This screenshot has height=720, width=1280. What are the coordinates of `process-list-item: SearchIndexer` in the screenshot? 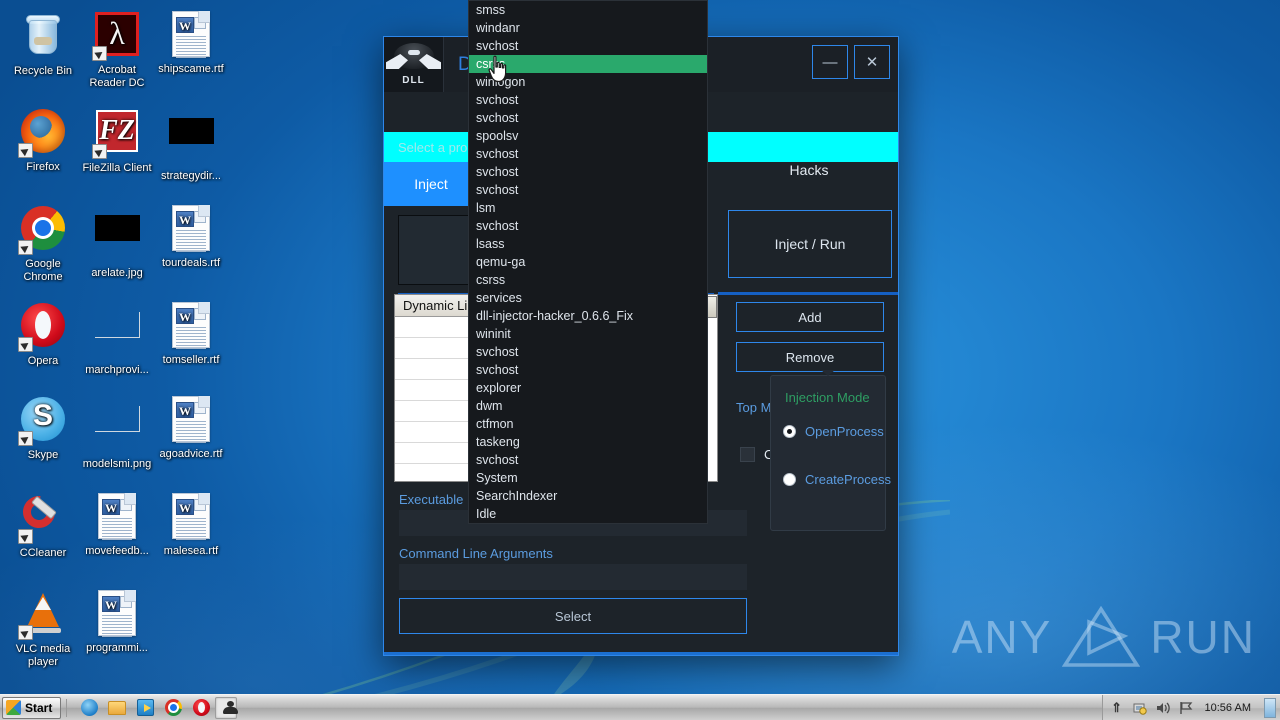 It's located at (588, 496).